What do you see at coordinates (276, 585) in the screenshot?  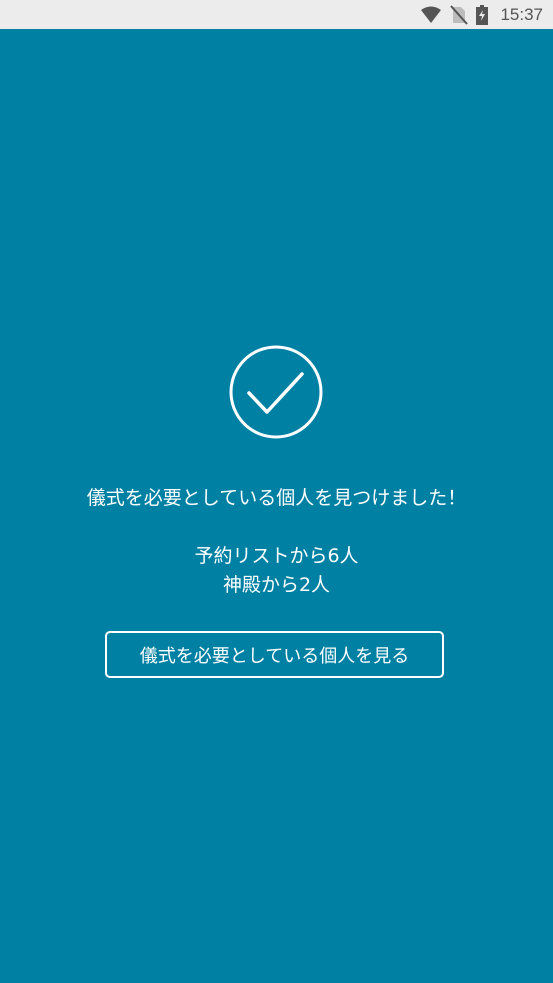 I see `temple-count: 神殿から2人` at bounding box center [276, 585].